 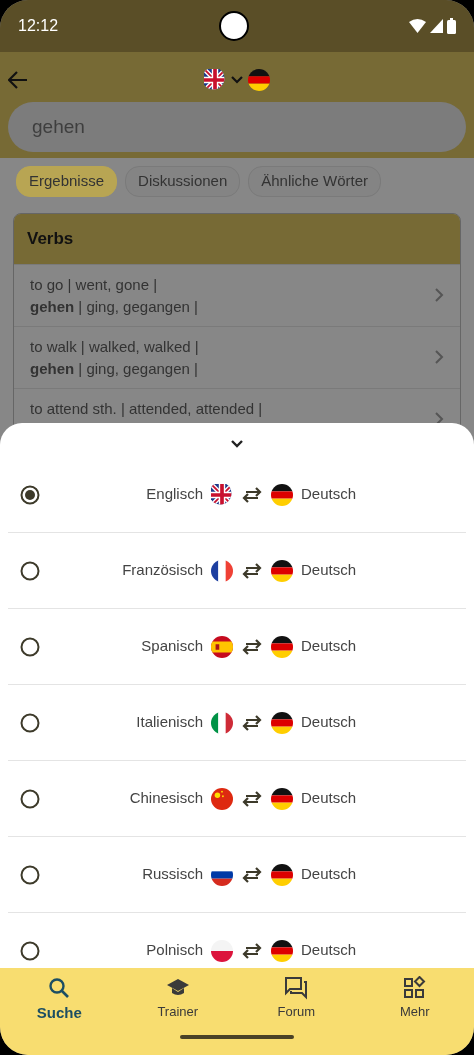 I want to click on entry-text: to go | went, gone |, so click(x=94, y=284).